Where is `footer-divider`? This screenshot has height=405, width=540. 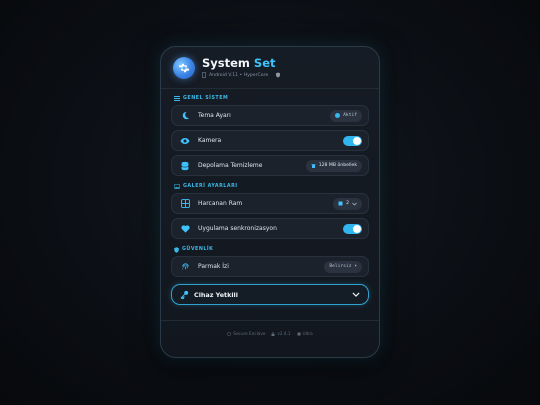 footer-divider is located at coordinates (270, 320).